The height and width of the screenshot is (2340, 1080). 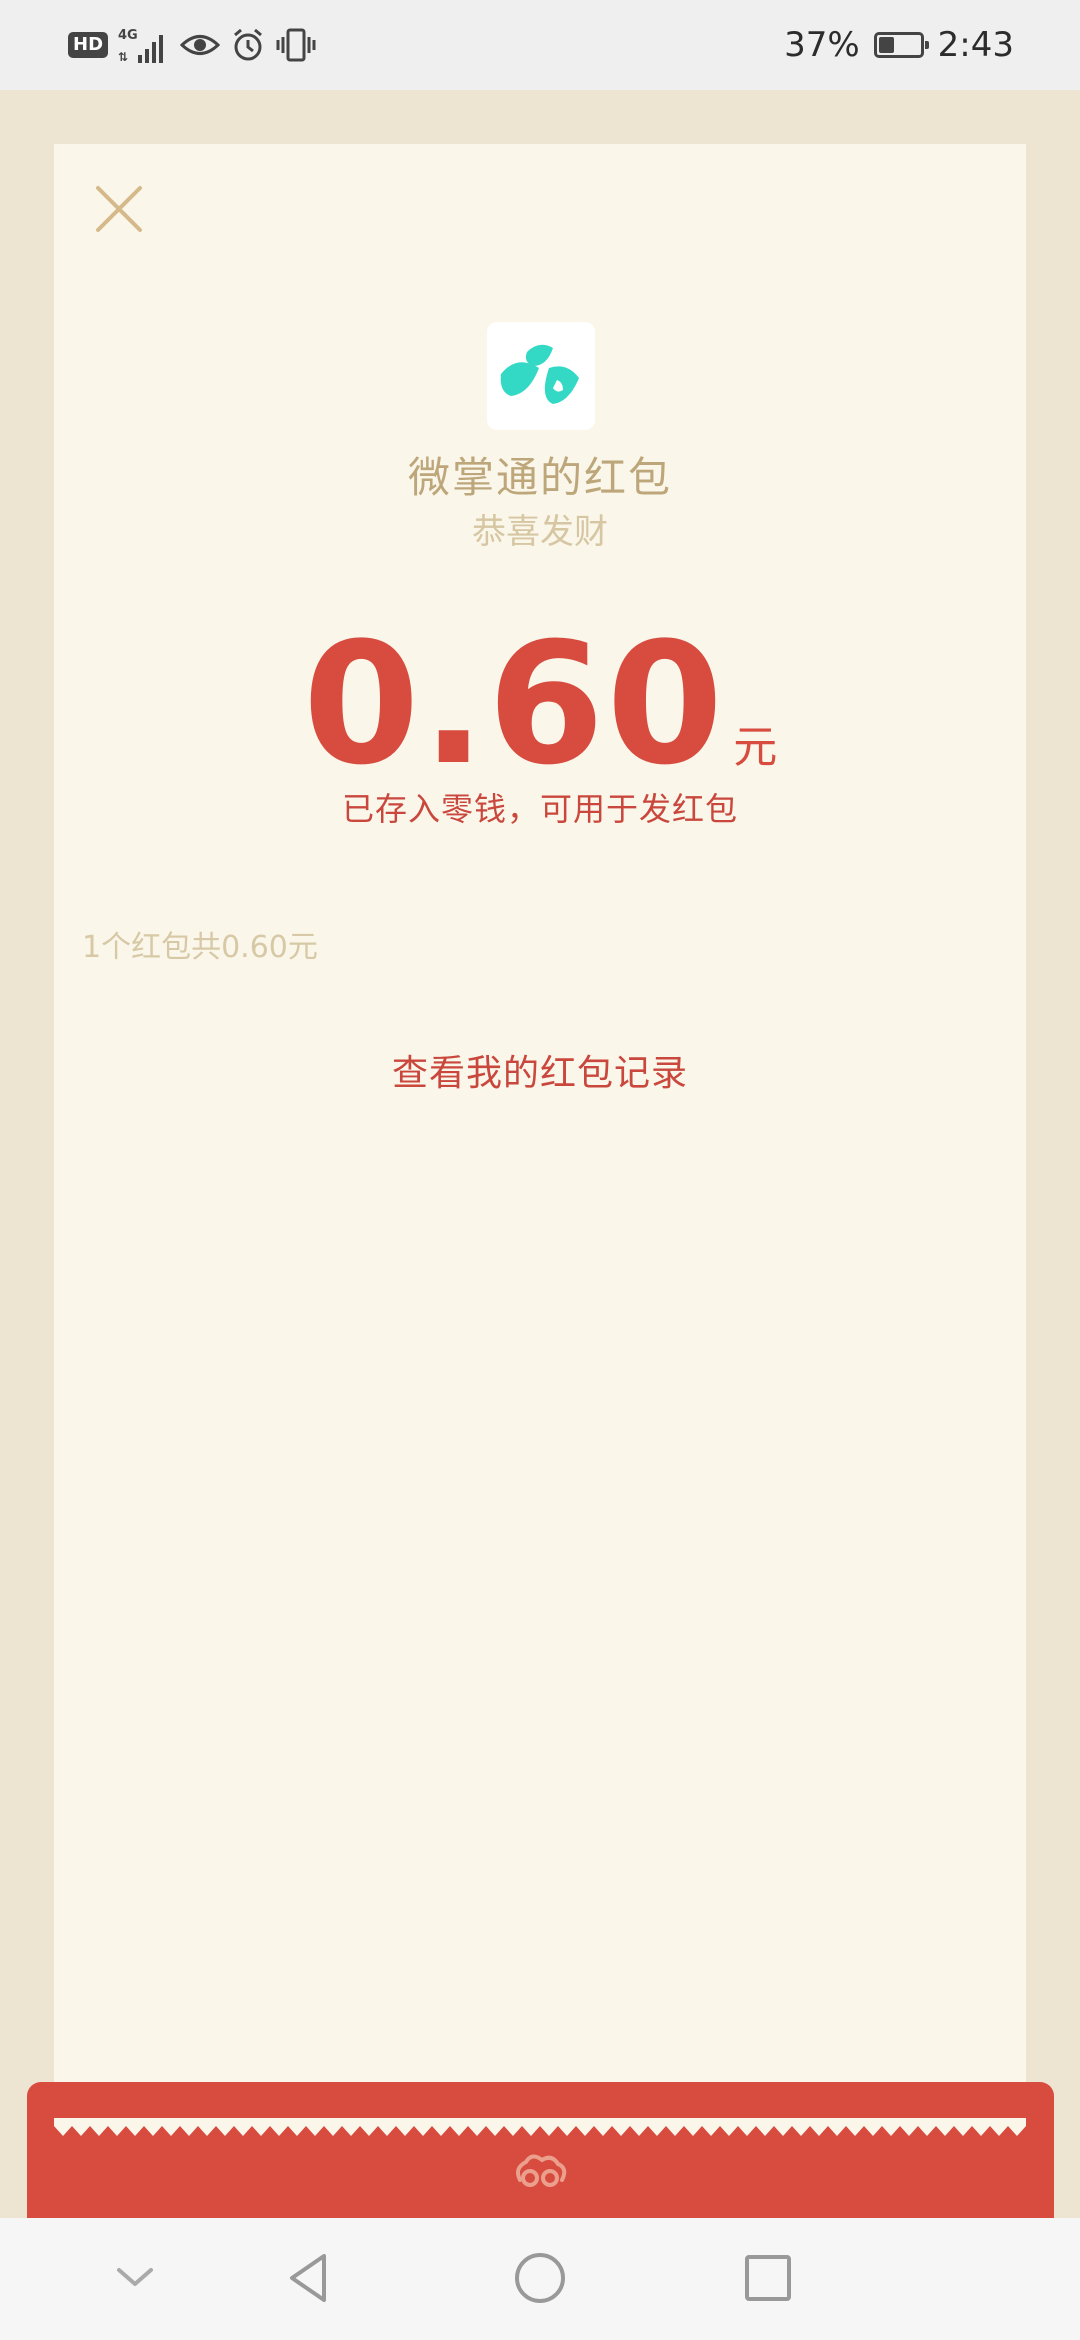 What do you see at coordinates (514, 704) in the screenshot?
I see `amount-value: 0.60` at bounding box center [514, 704].